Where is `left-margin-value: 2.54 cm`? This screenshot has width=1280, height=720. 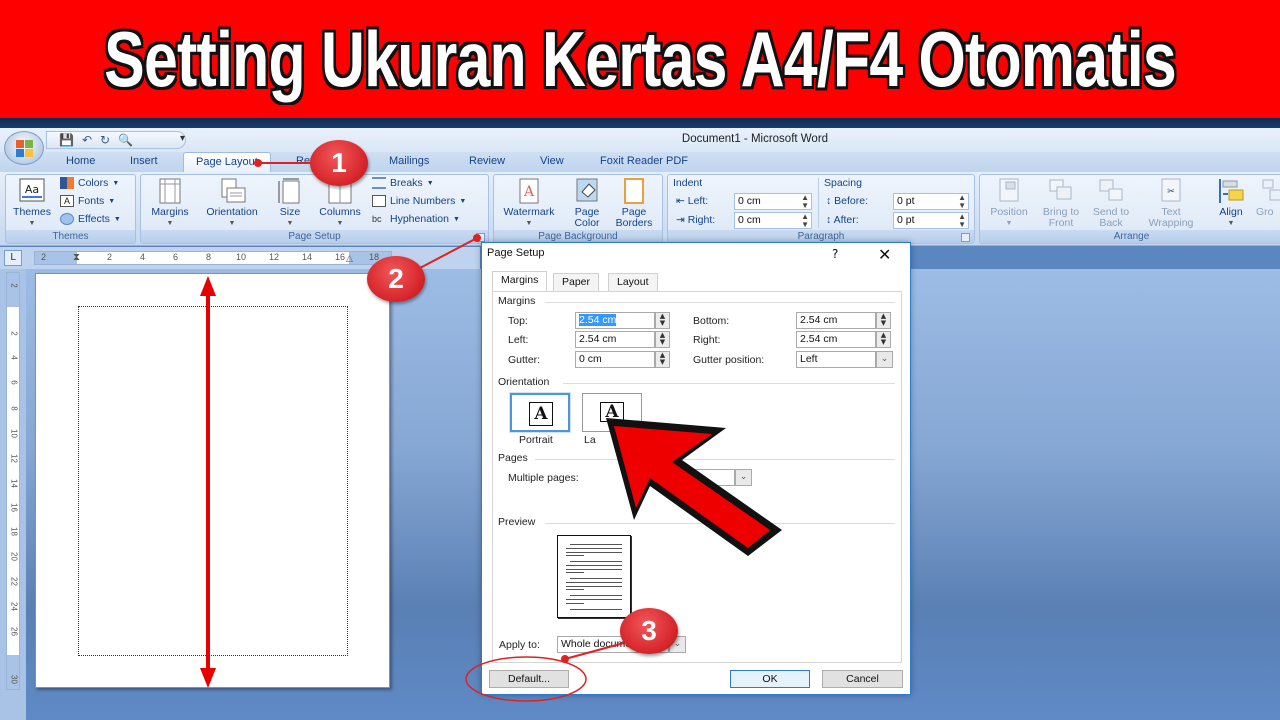 left-margin-value: 2.54 cm is located at coordinates (598, 339).